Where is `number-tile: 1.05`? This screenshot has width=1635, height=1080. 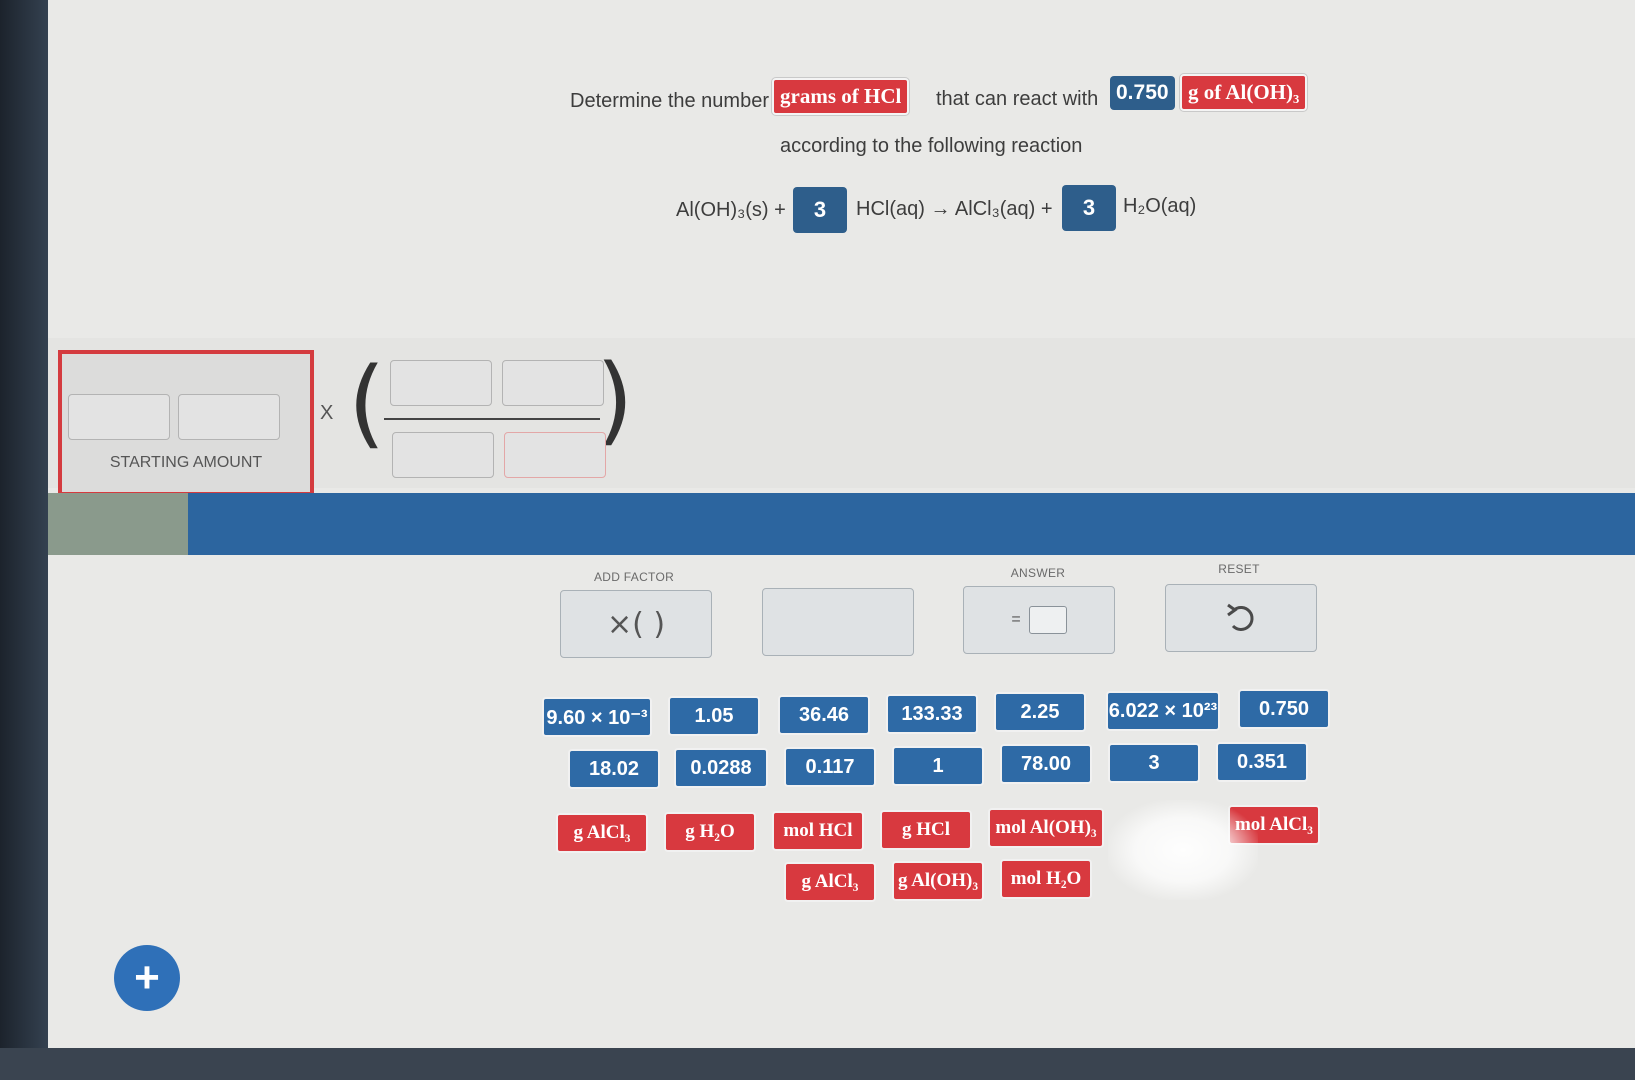
number-tile: 1.05 is located at coordinates (714, 716).